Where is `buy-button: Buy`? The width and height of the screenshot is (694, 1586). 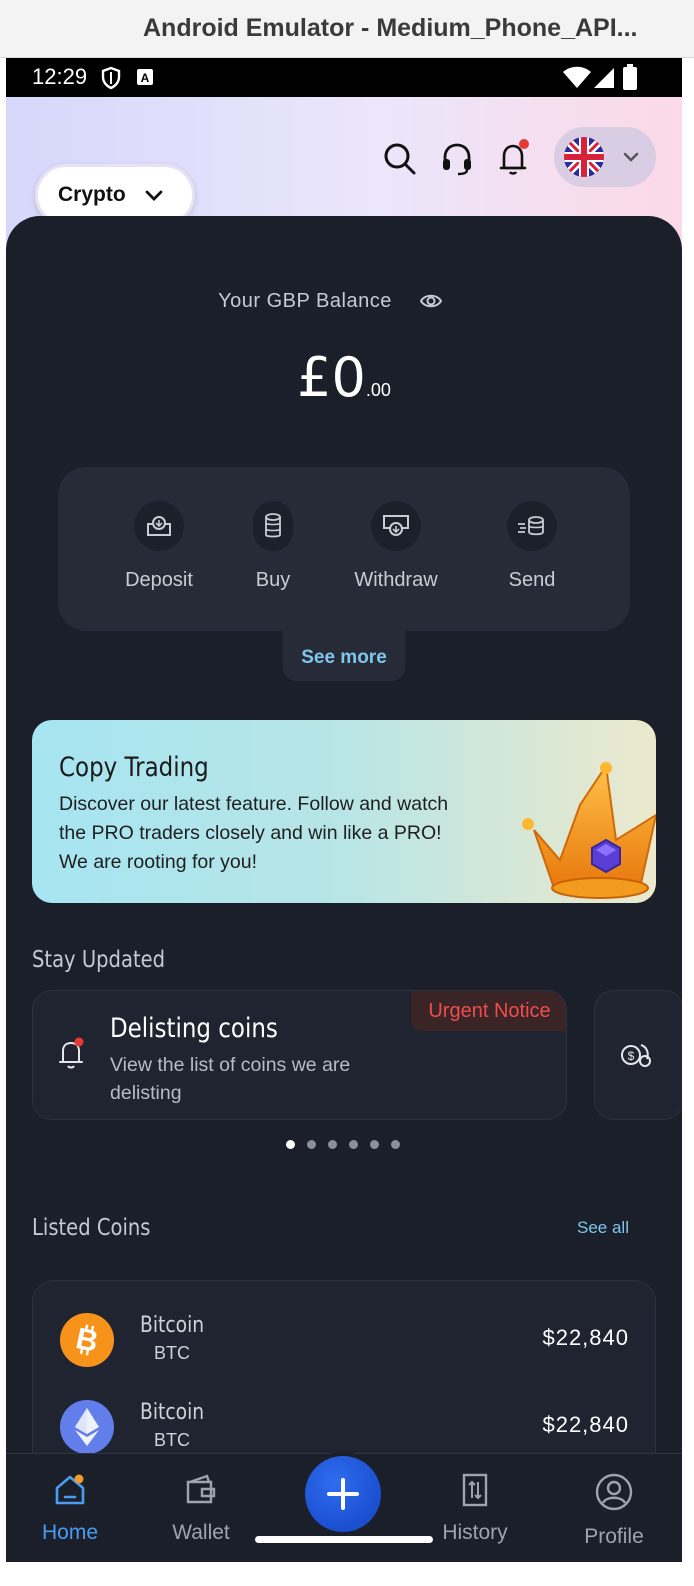
buy-button: Buy is located at coordinates (273, 546).